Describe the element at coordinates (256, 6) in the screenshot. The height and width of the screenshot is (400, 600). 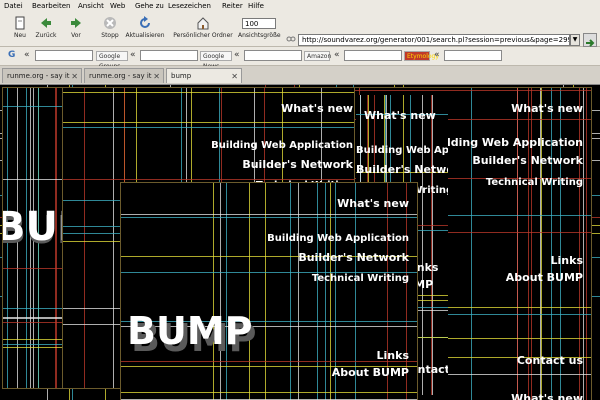
I see `menu-help: Hilfe` at that location.